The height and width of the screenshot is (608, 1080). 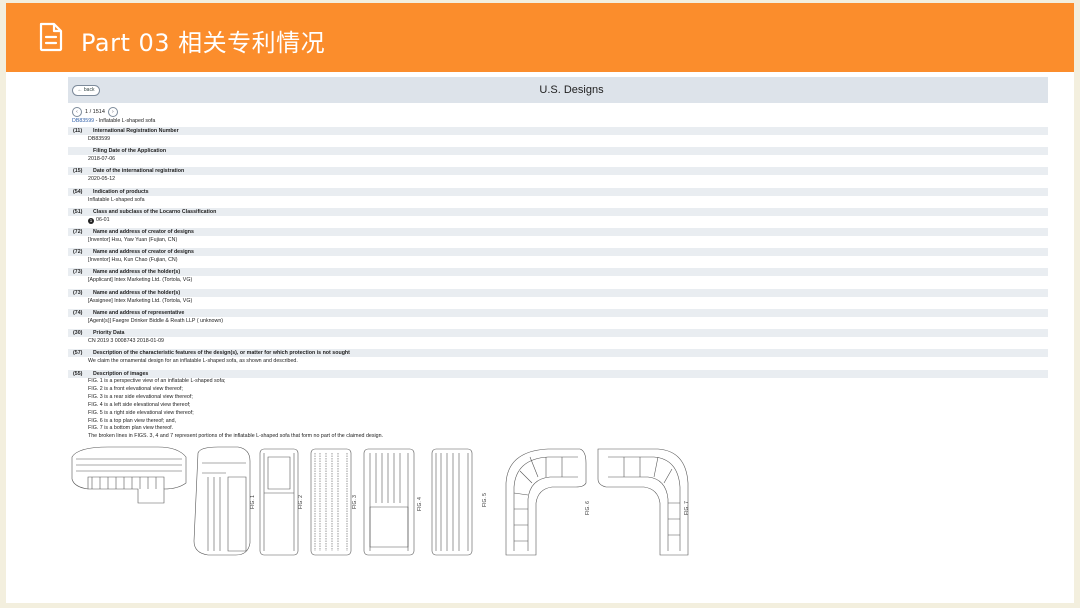 I want to click on info-bullet-icon: 1, so click(x=91, y=220).